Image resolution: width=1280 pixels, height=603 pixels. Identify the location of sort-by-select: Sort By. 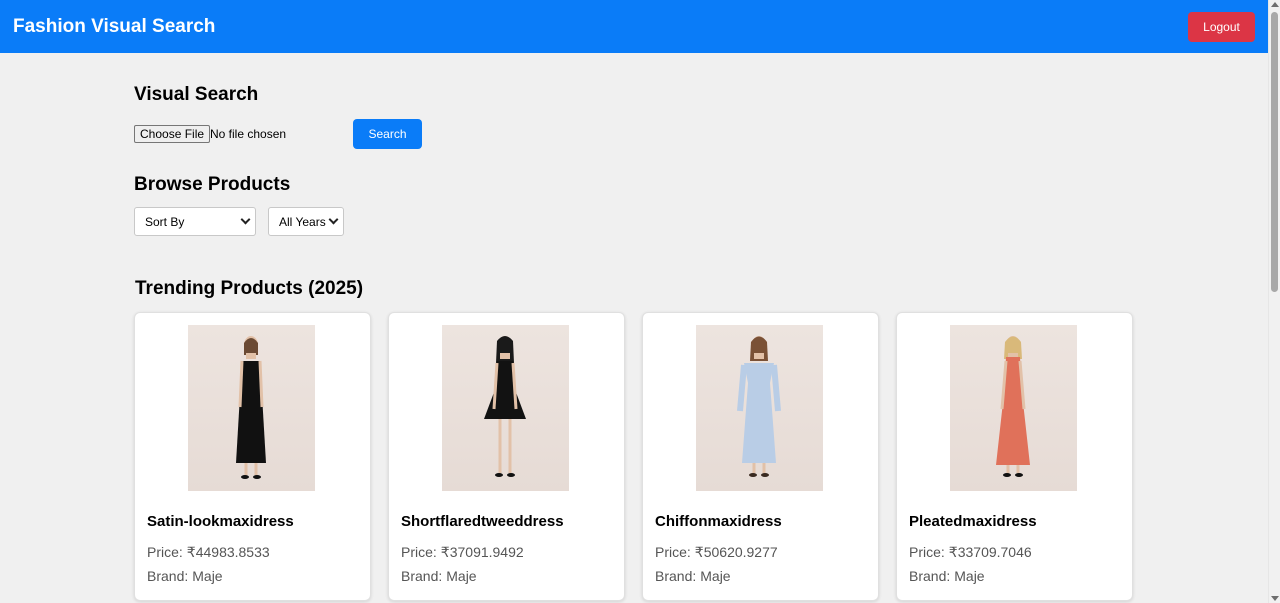
(195, 221).